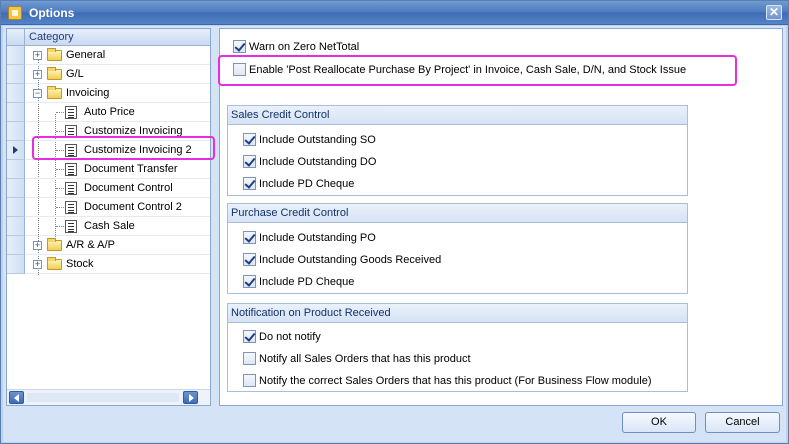 The height and width of the screenshot is (444, 789). Describe the element at coordinates (88, 93) in the screenshot. I see `tree-item-label: Invoicing` at that location.